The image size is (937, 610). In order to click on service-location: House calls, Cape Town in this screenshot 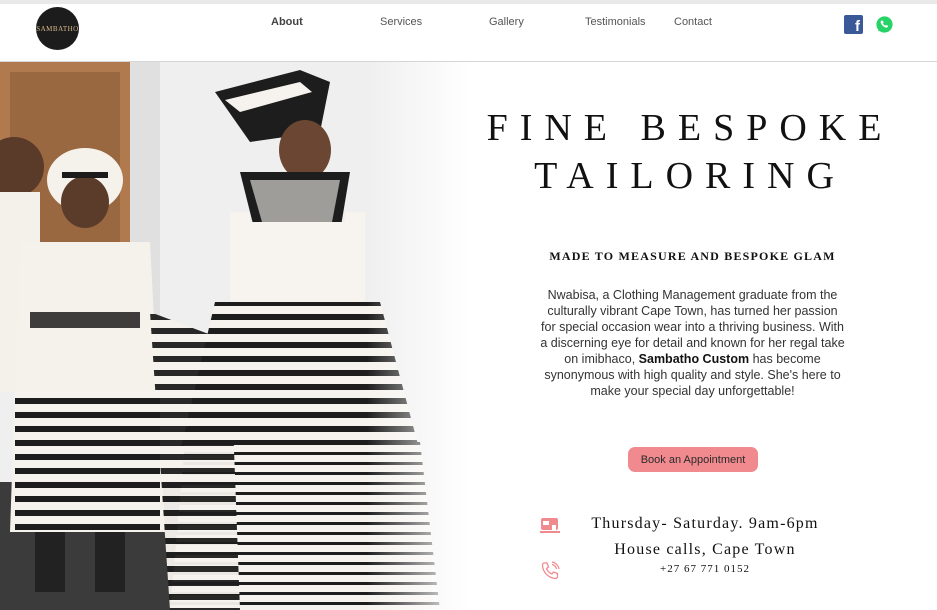, I will do `click(705, 549)`.